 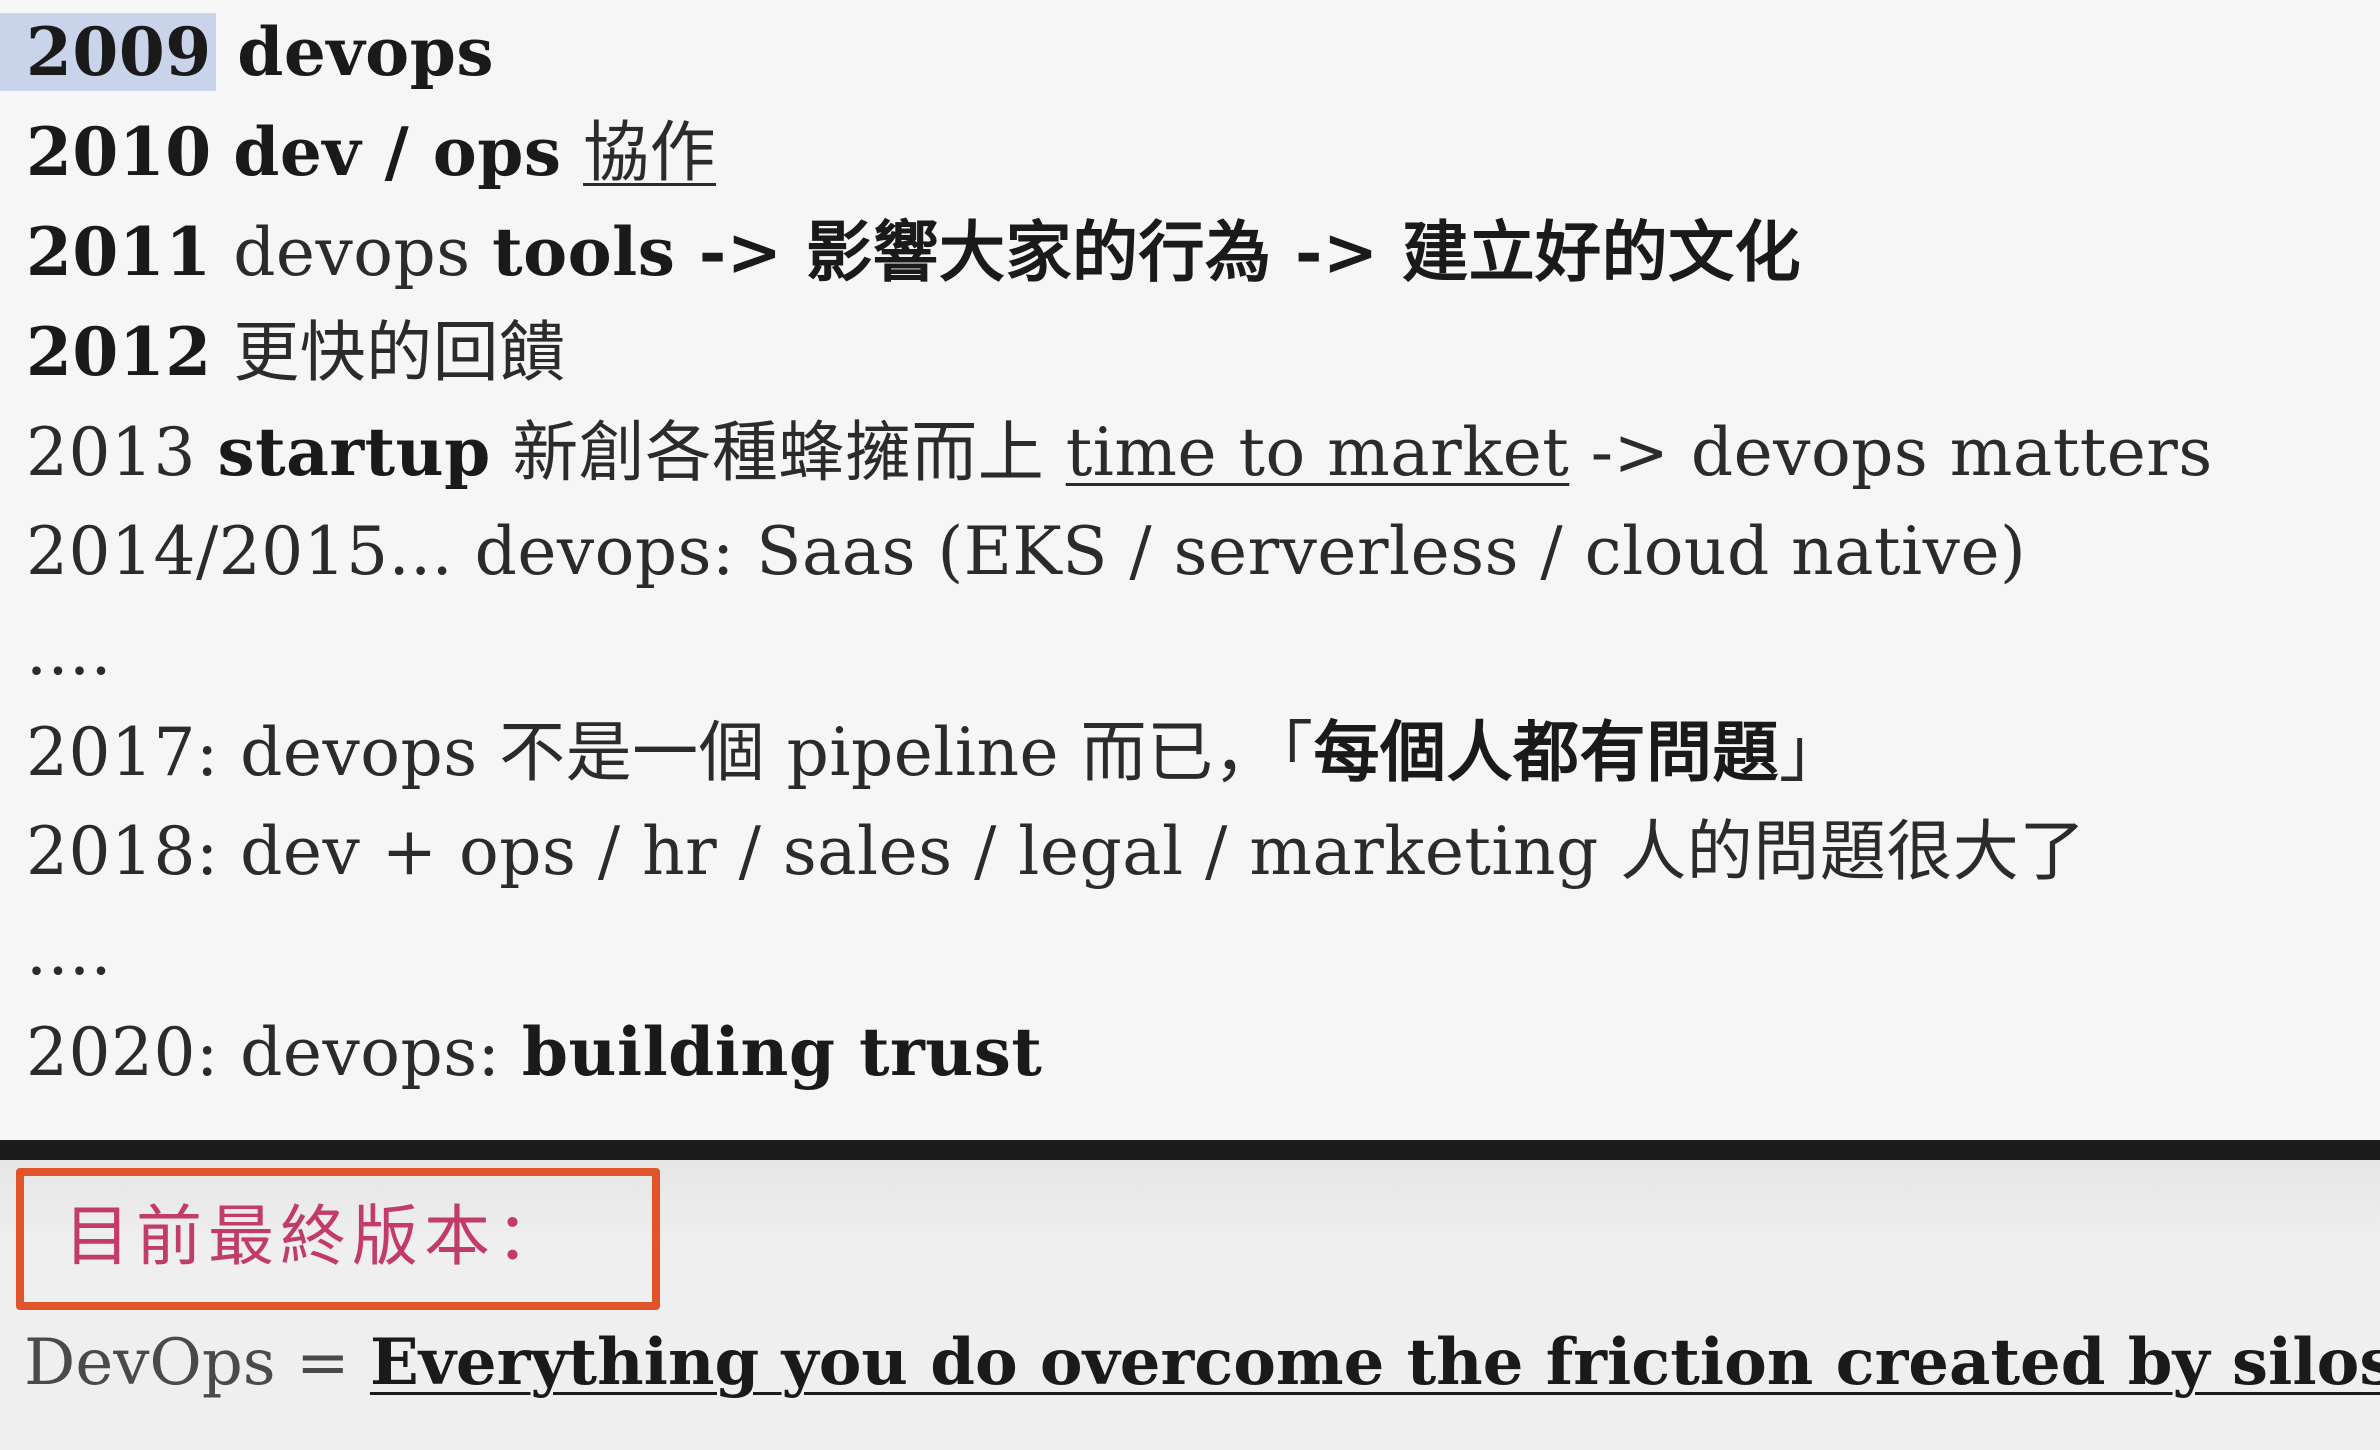 I want to click on line-2011: 2011 devops tools -> 影響大家的行為 -> 建立好的文化, so click(x=913, y=252).